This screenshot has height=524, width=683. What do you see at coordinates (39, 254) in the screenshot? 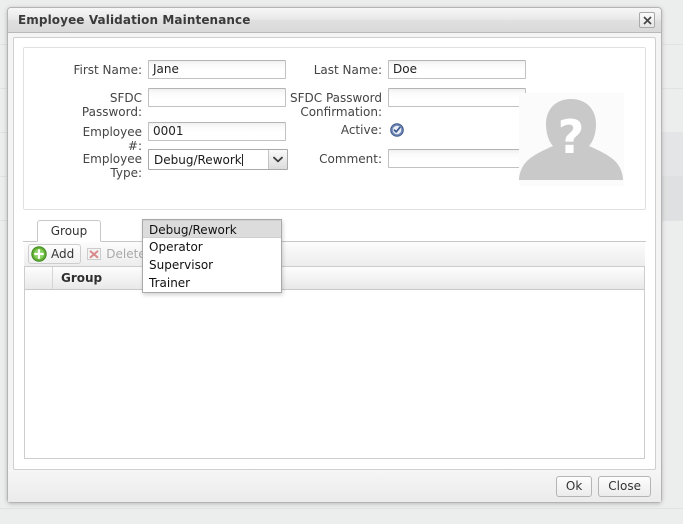
I see `add-circle-icon` at bounding box center [39, 254].